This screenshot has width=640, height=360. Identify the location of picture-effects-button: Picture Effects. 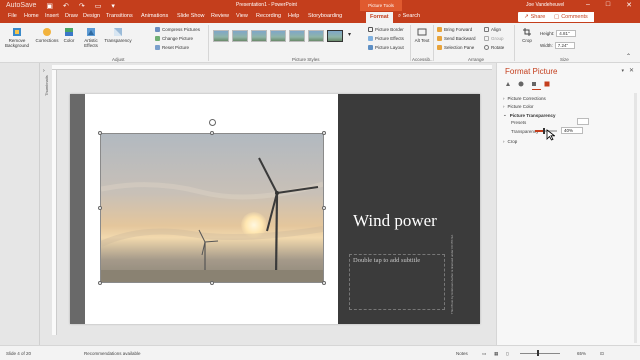
(386, 38).